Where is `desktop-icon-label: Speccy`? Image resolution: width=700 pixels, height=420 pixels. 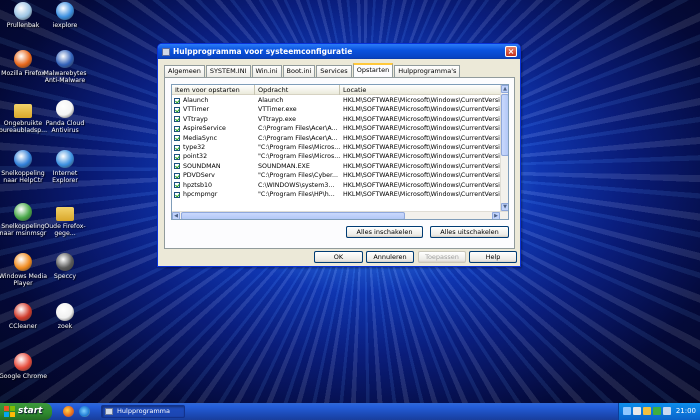
desktop-icon-label: Speccy is located at coordinates (65, 276).